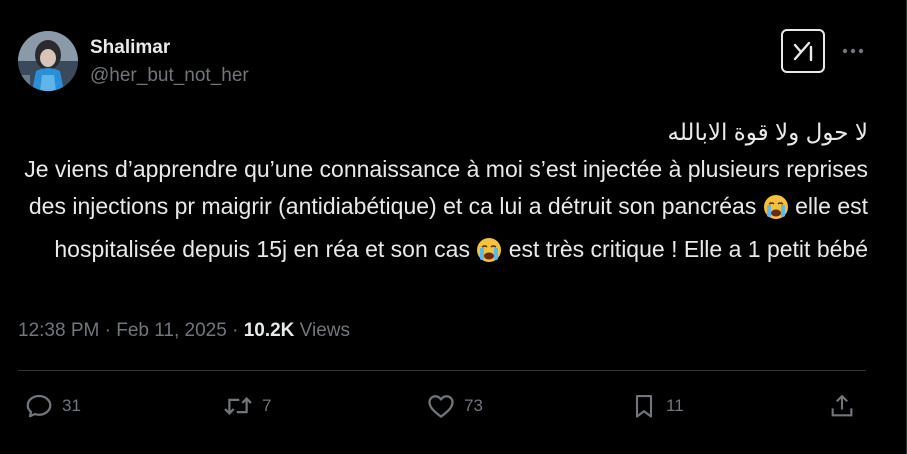 Image resolution: width=907 pixels, height=454 pixels. I want to click on author-name: Shalimar, so click(130, 48).